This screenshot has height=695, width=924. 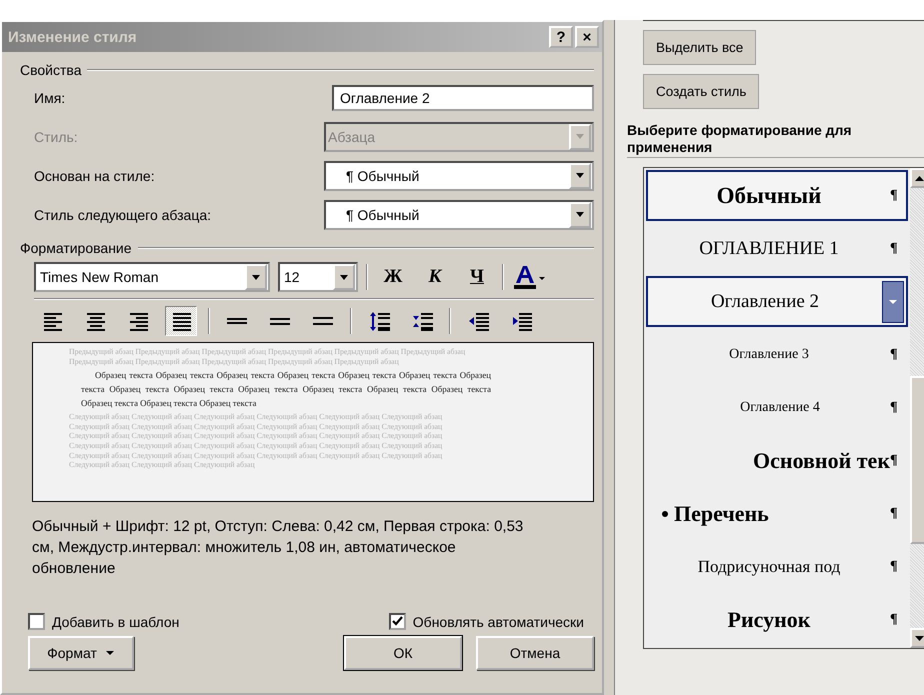 I want to click on style-item: Рисунок ¶, so click(x=777, y=619).